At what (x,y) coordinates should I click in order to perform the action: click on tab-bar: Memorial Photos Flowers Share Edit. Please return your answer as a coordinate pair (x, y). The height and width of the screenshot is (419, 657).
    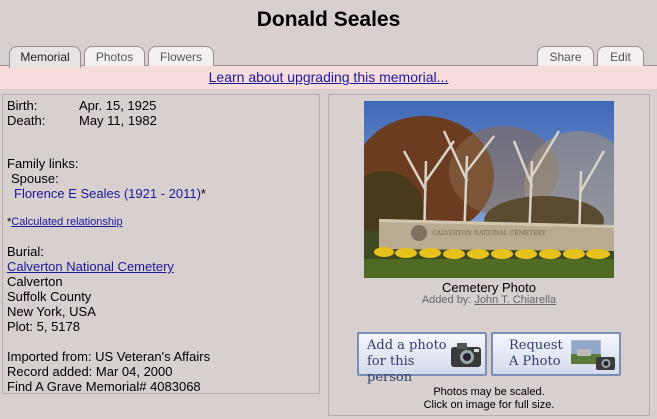
    Looking at the image, I should click on (328, 56).